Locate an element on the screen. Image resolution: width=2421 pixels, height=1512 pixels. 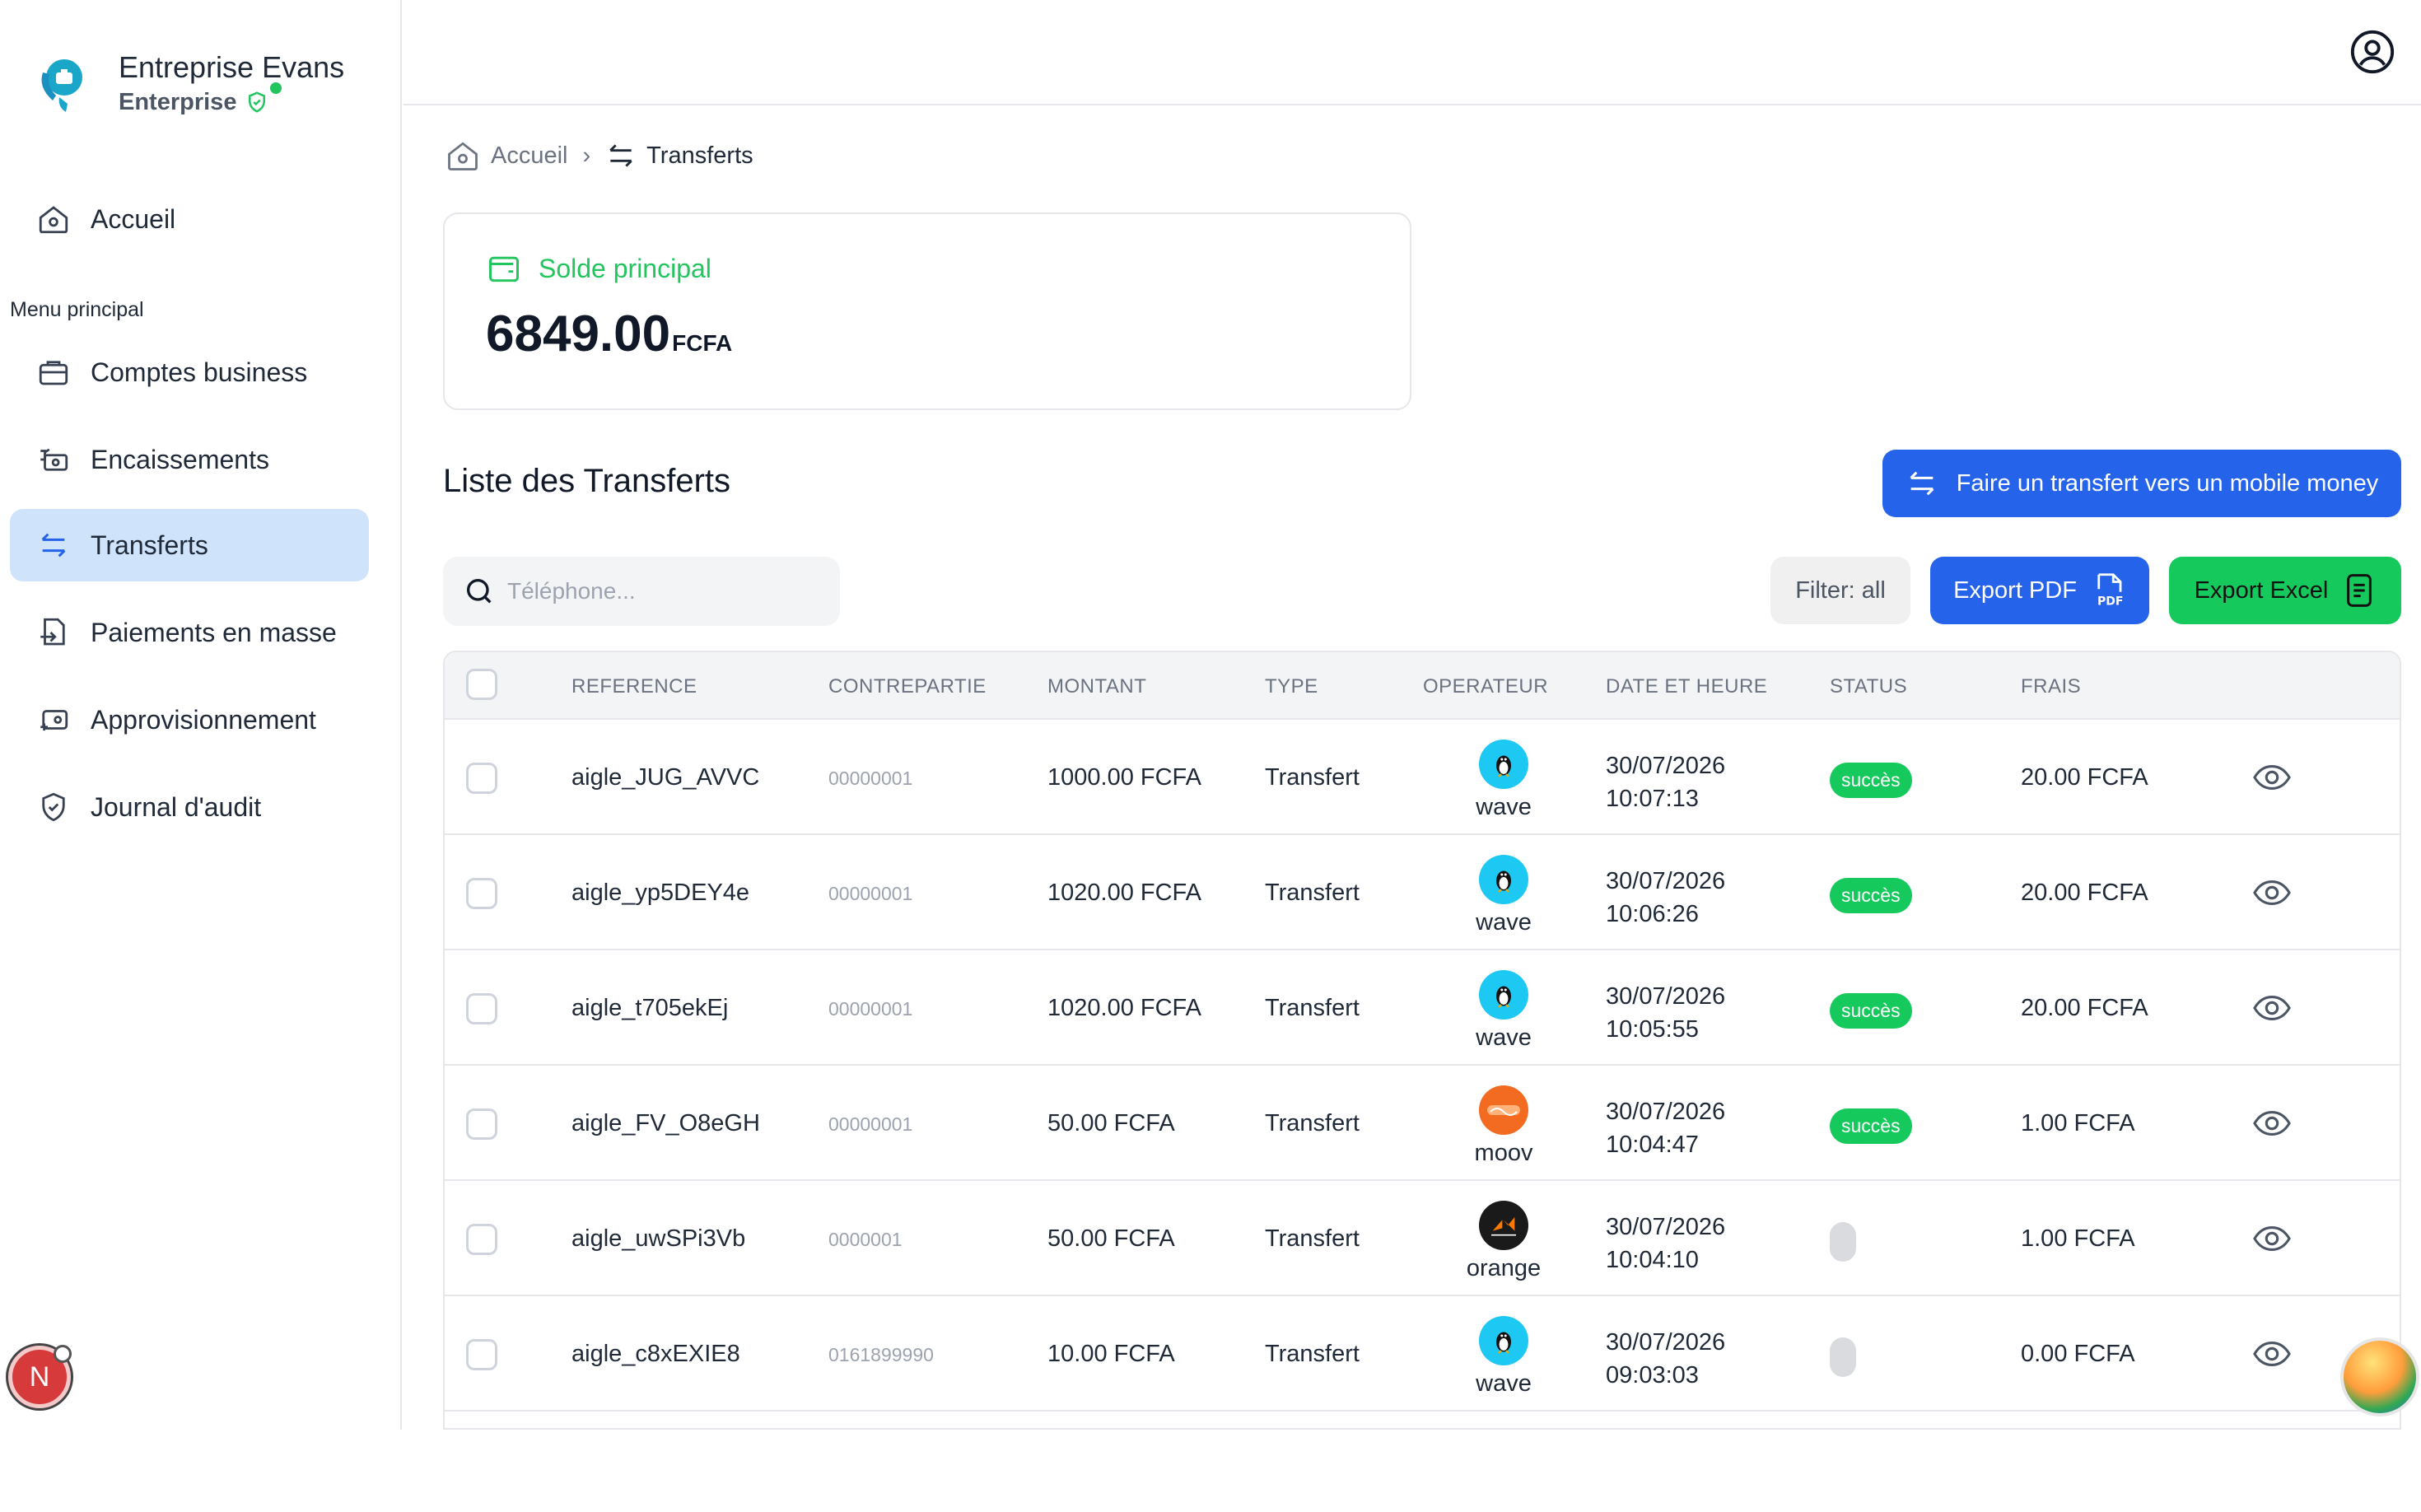
sidebar-item-collections: Encaissements is located at coordinates (189, 459).